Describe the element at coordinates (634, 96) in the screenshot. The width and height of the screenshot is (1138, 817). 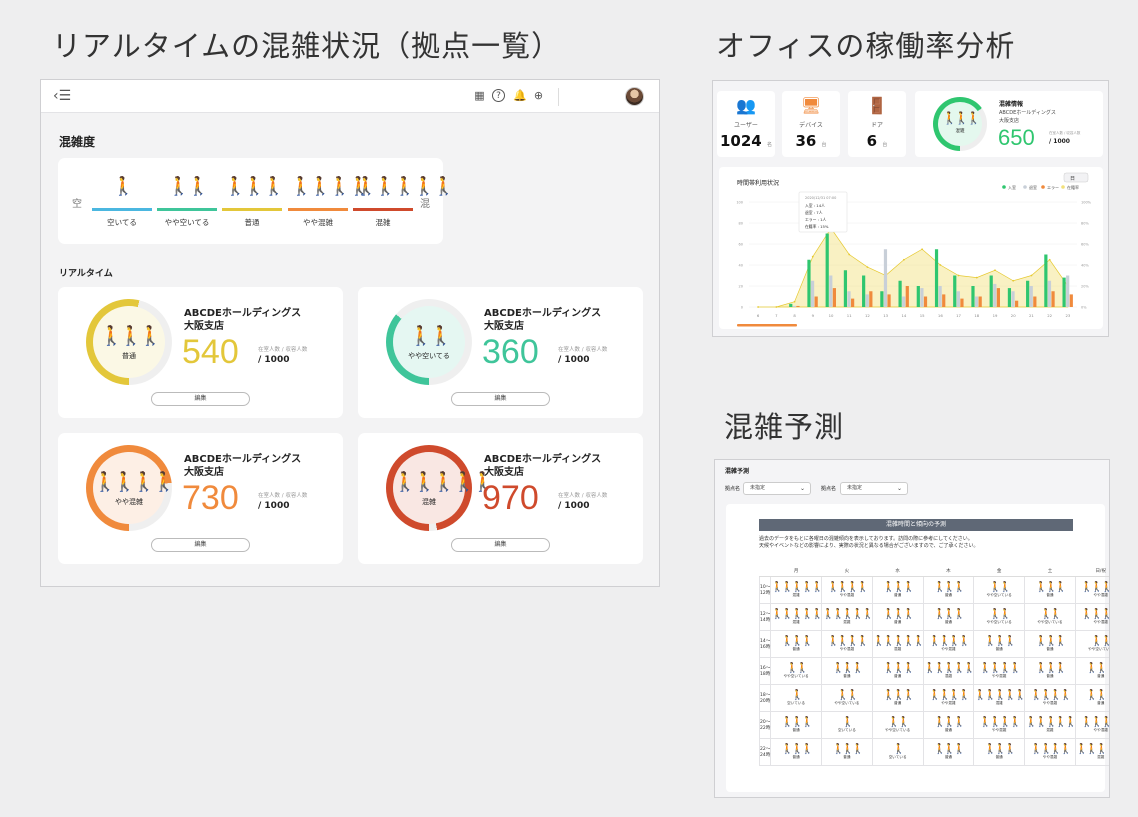
I see `user-avatar` at that location.